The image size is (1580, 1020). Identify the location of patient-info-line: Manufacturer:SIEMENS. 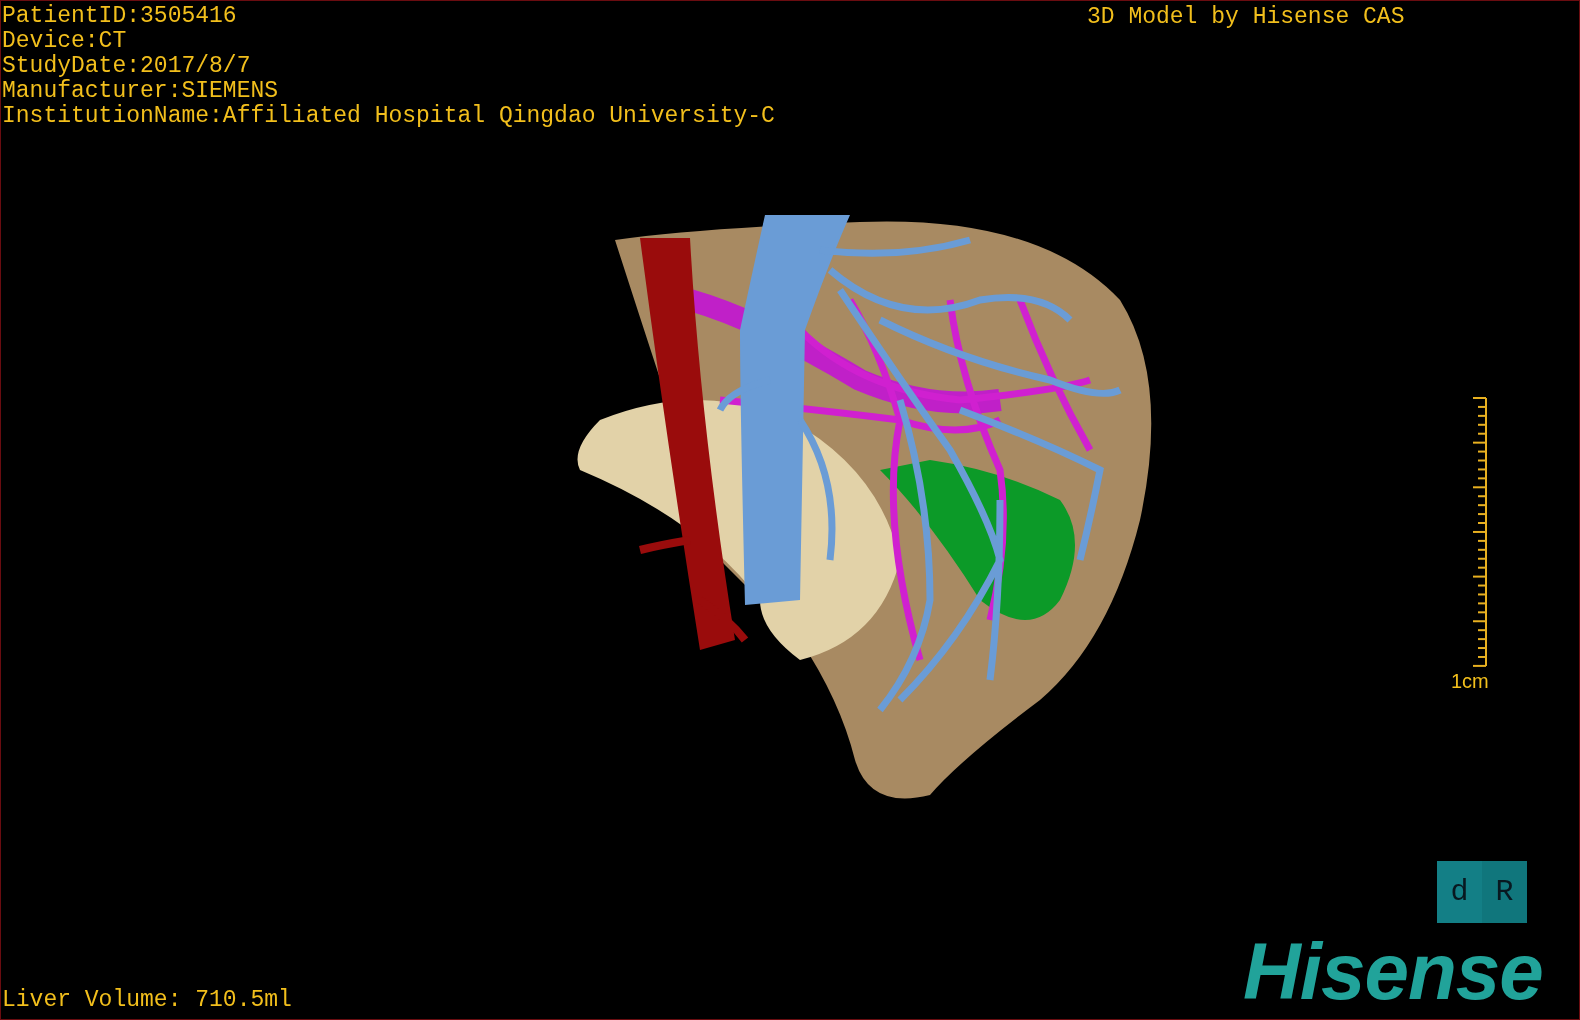
(140, 91).